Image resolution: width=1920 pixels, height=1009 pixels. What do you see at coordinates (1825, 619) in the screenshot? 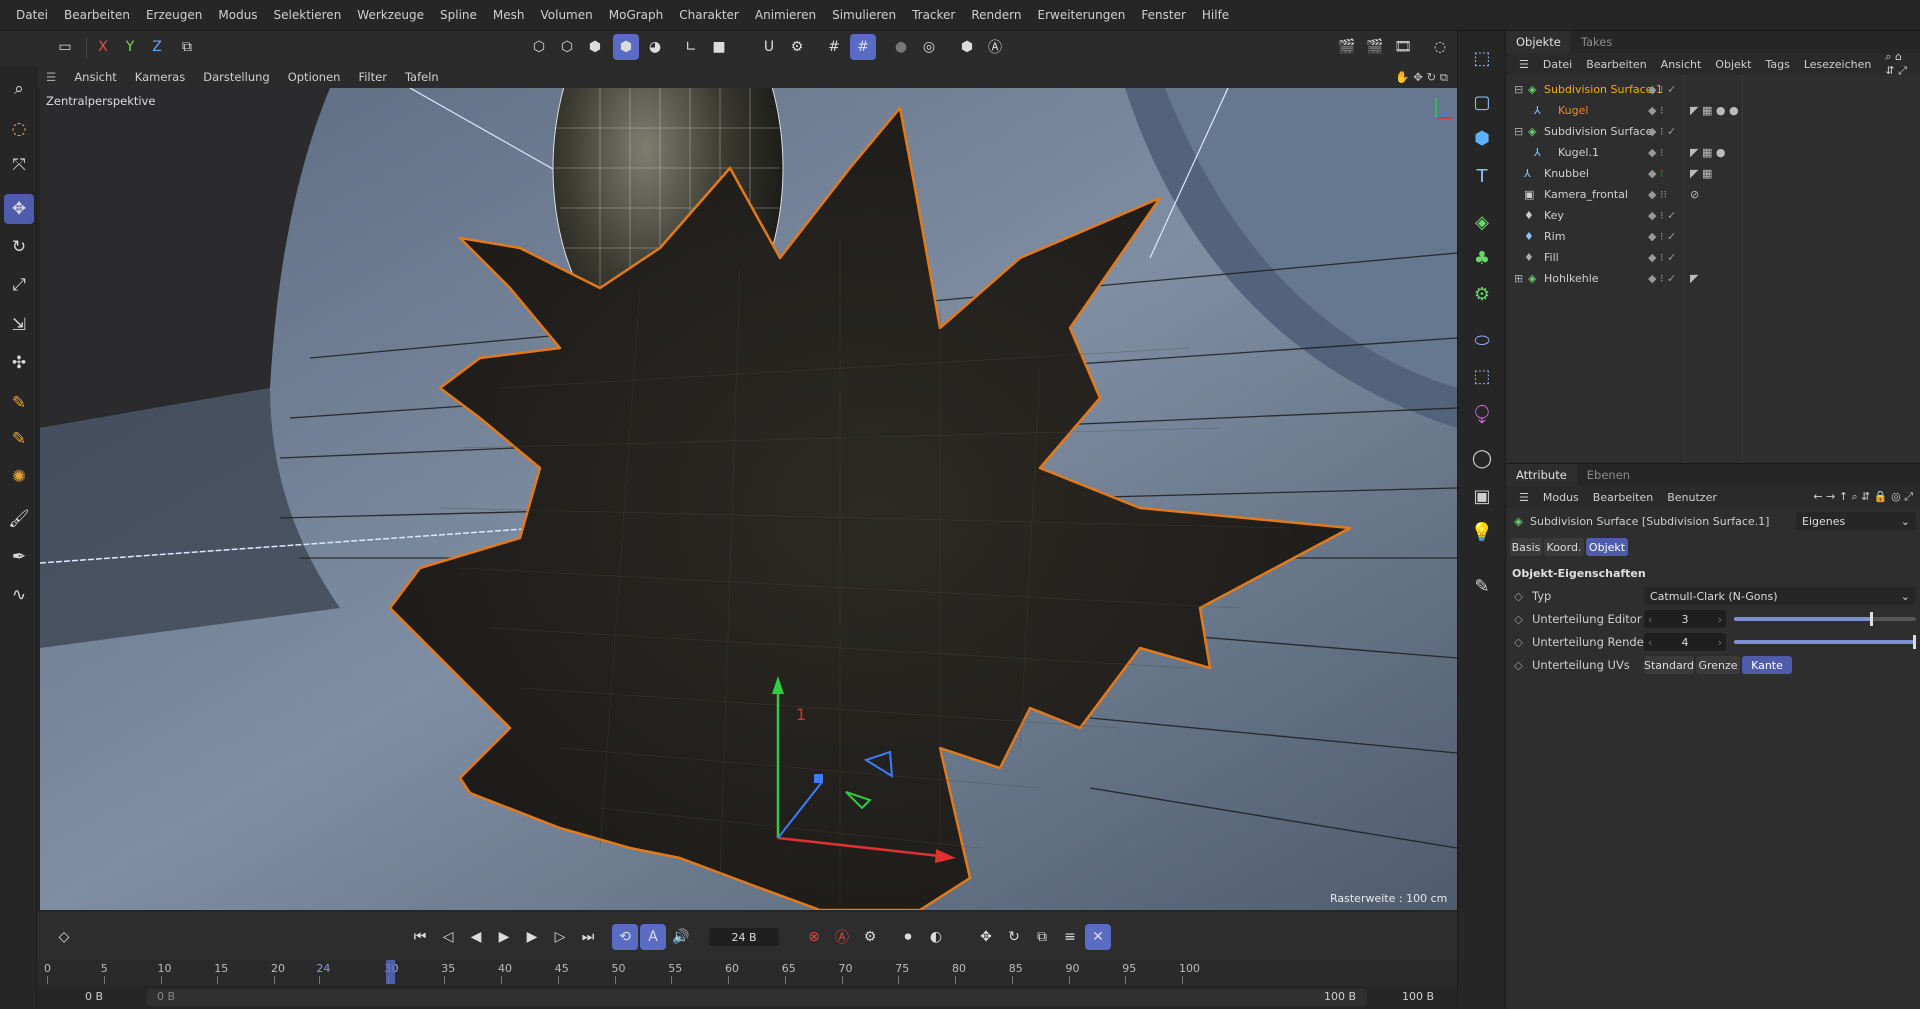
I see `editor-subdivision-slider` at bounding box center [1825, 619].